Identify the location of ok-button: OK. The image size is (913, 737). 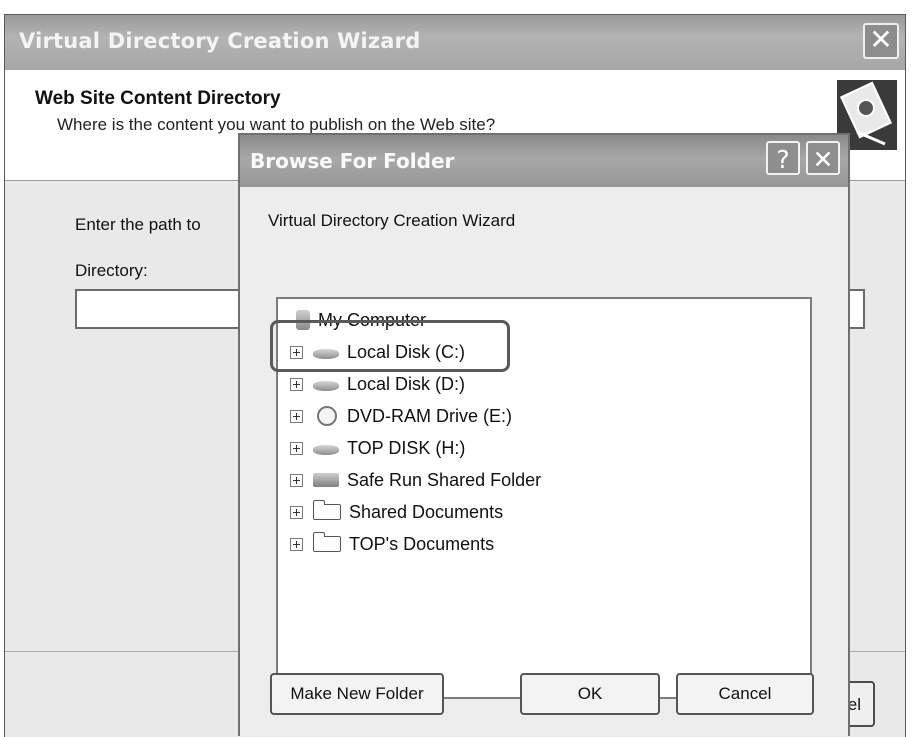
(590, 694).